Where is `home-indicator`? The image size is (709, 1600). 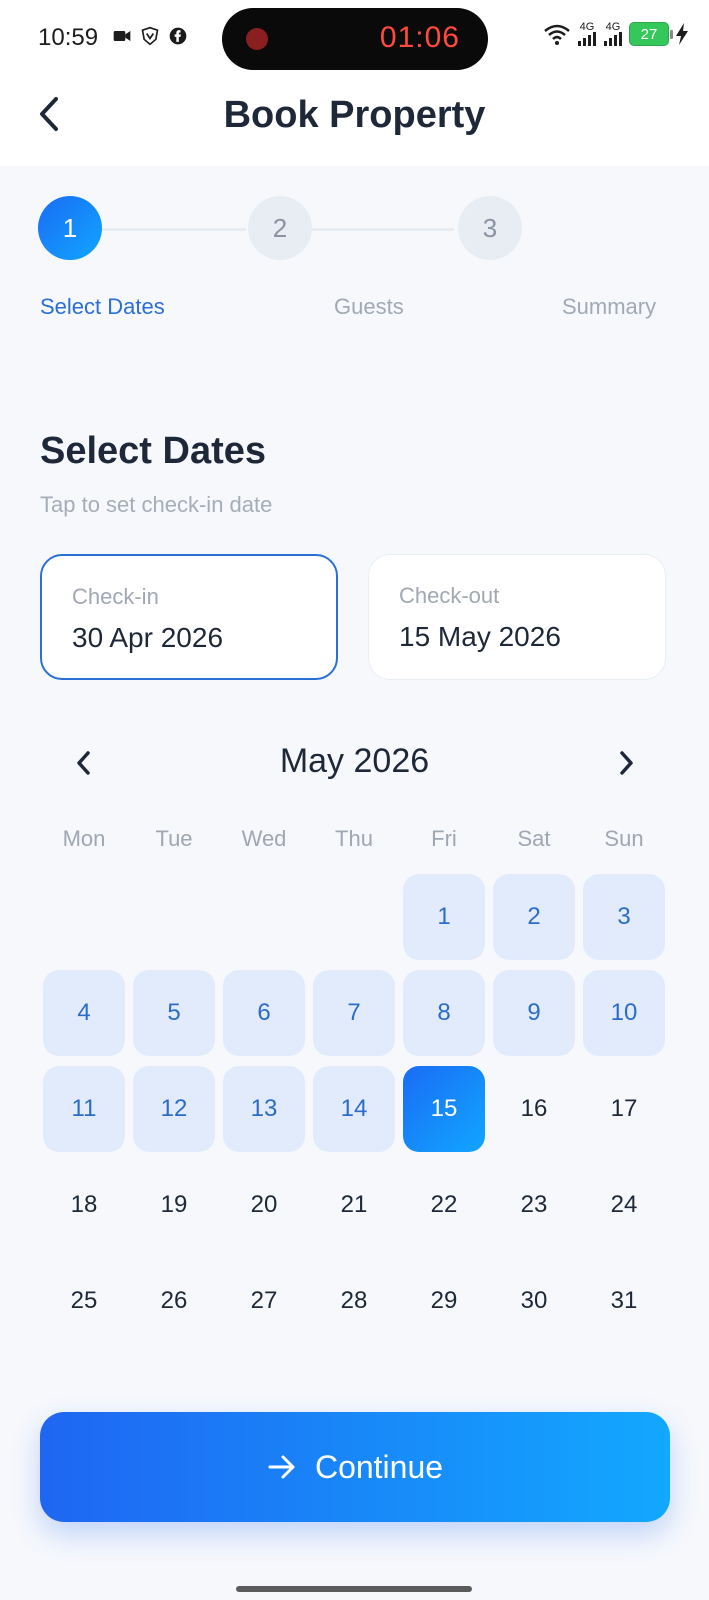 home-indicator is located at coordinates (354, 1589).